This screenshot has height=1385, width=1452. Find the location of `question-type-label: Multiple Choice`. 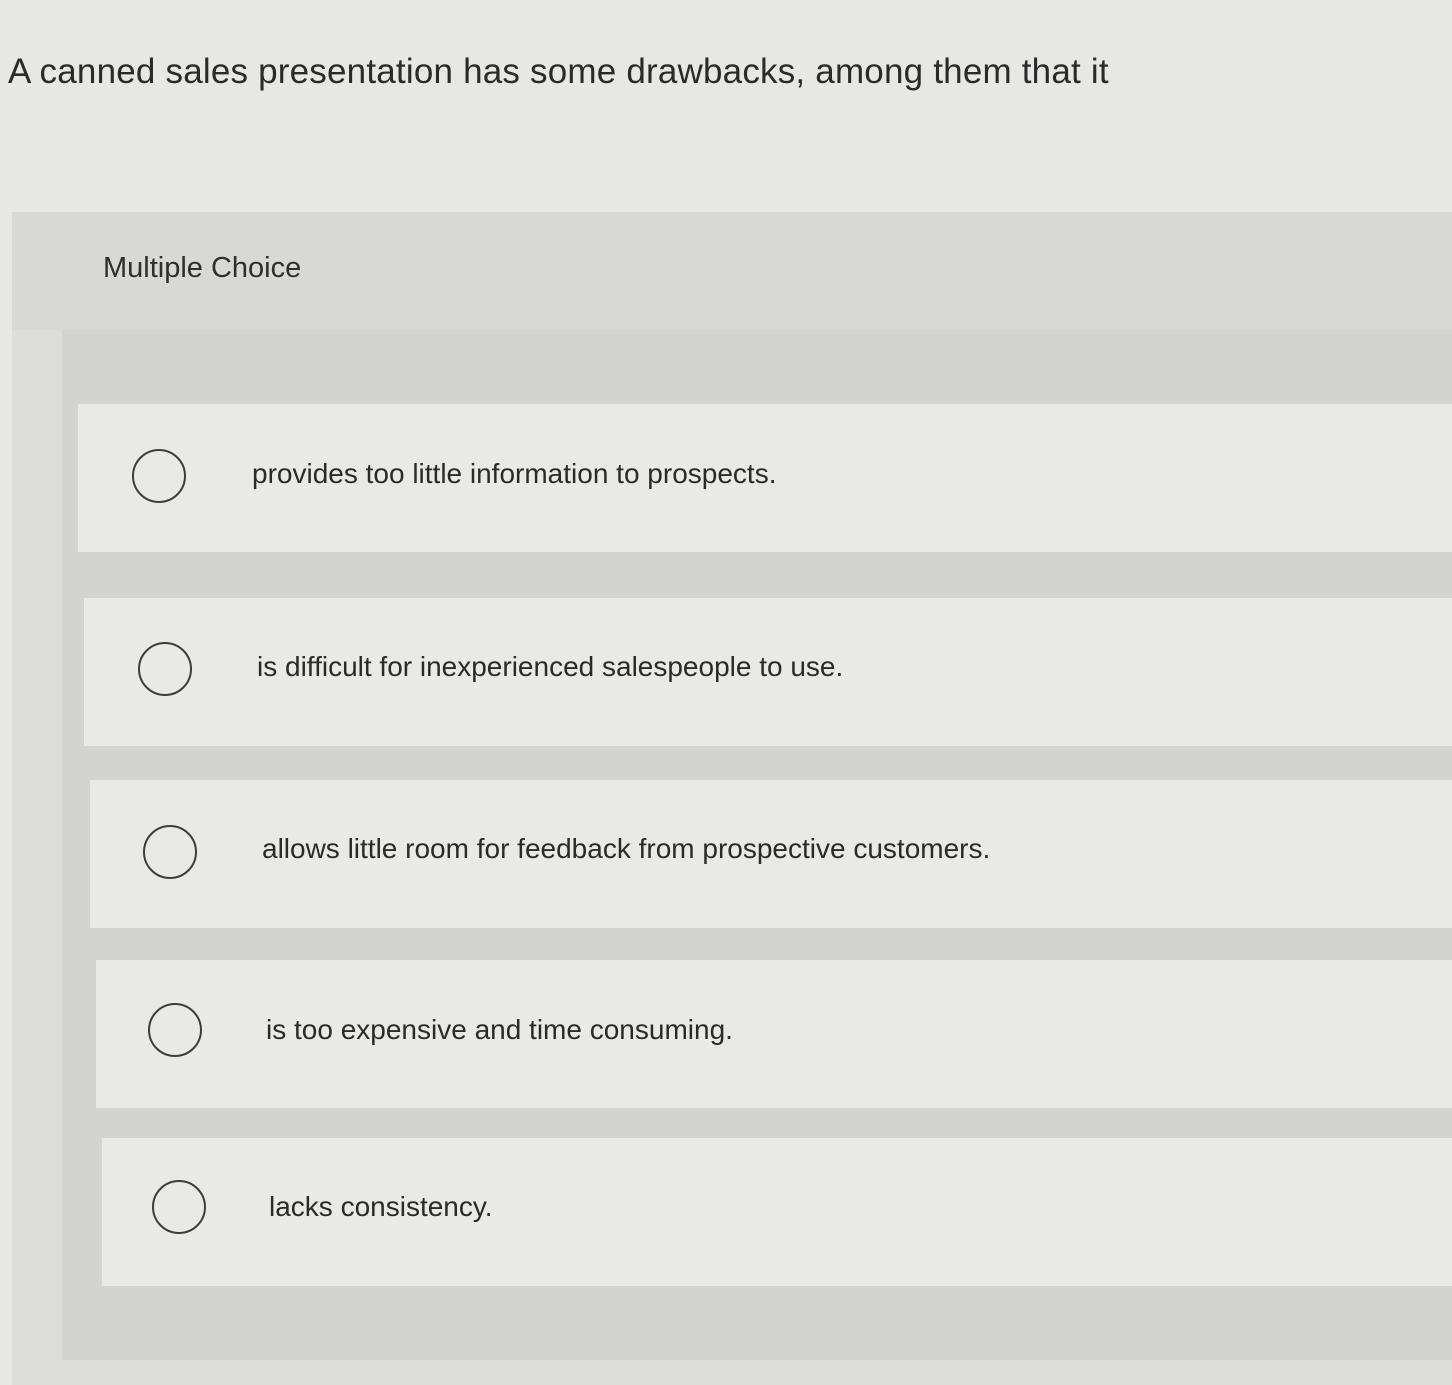

question-type-label: Multiple Choice is located at coordinates (202, 268).